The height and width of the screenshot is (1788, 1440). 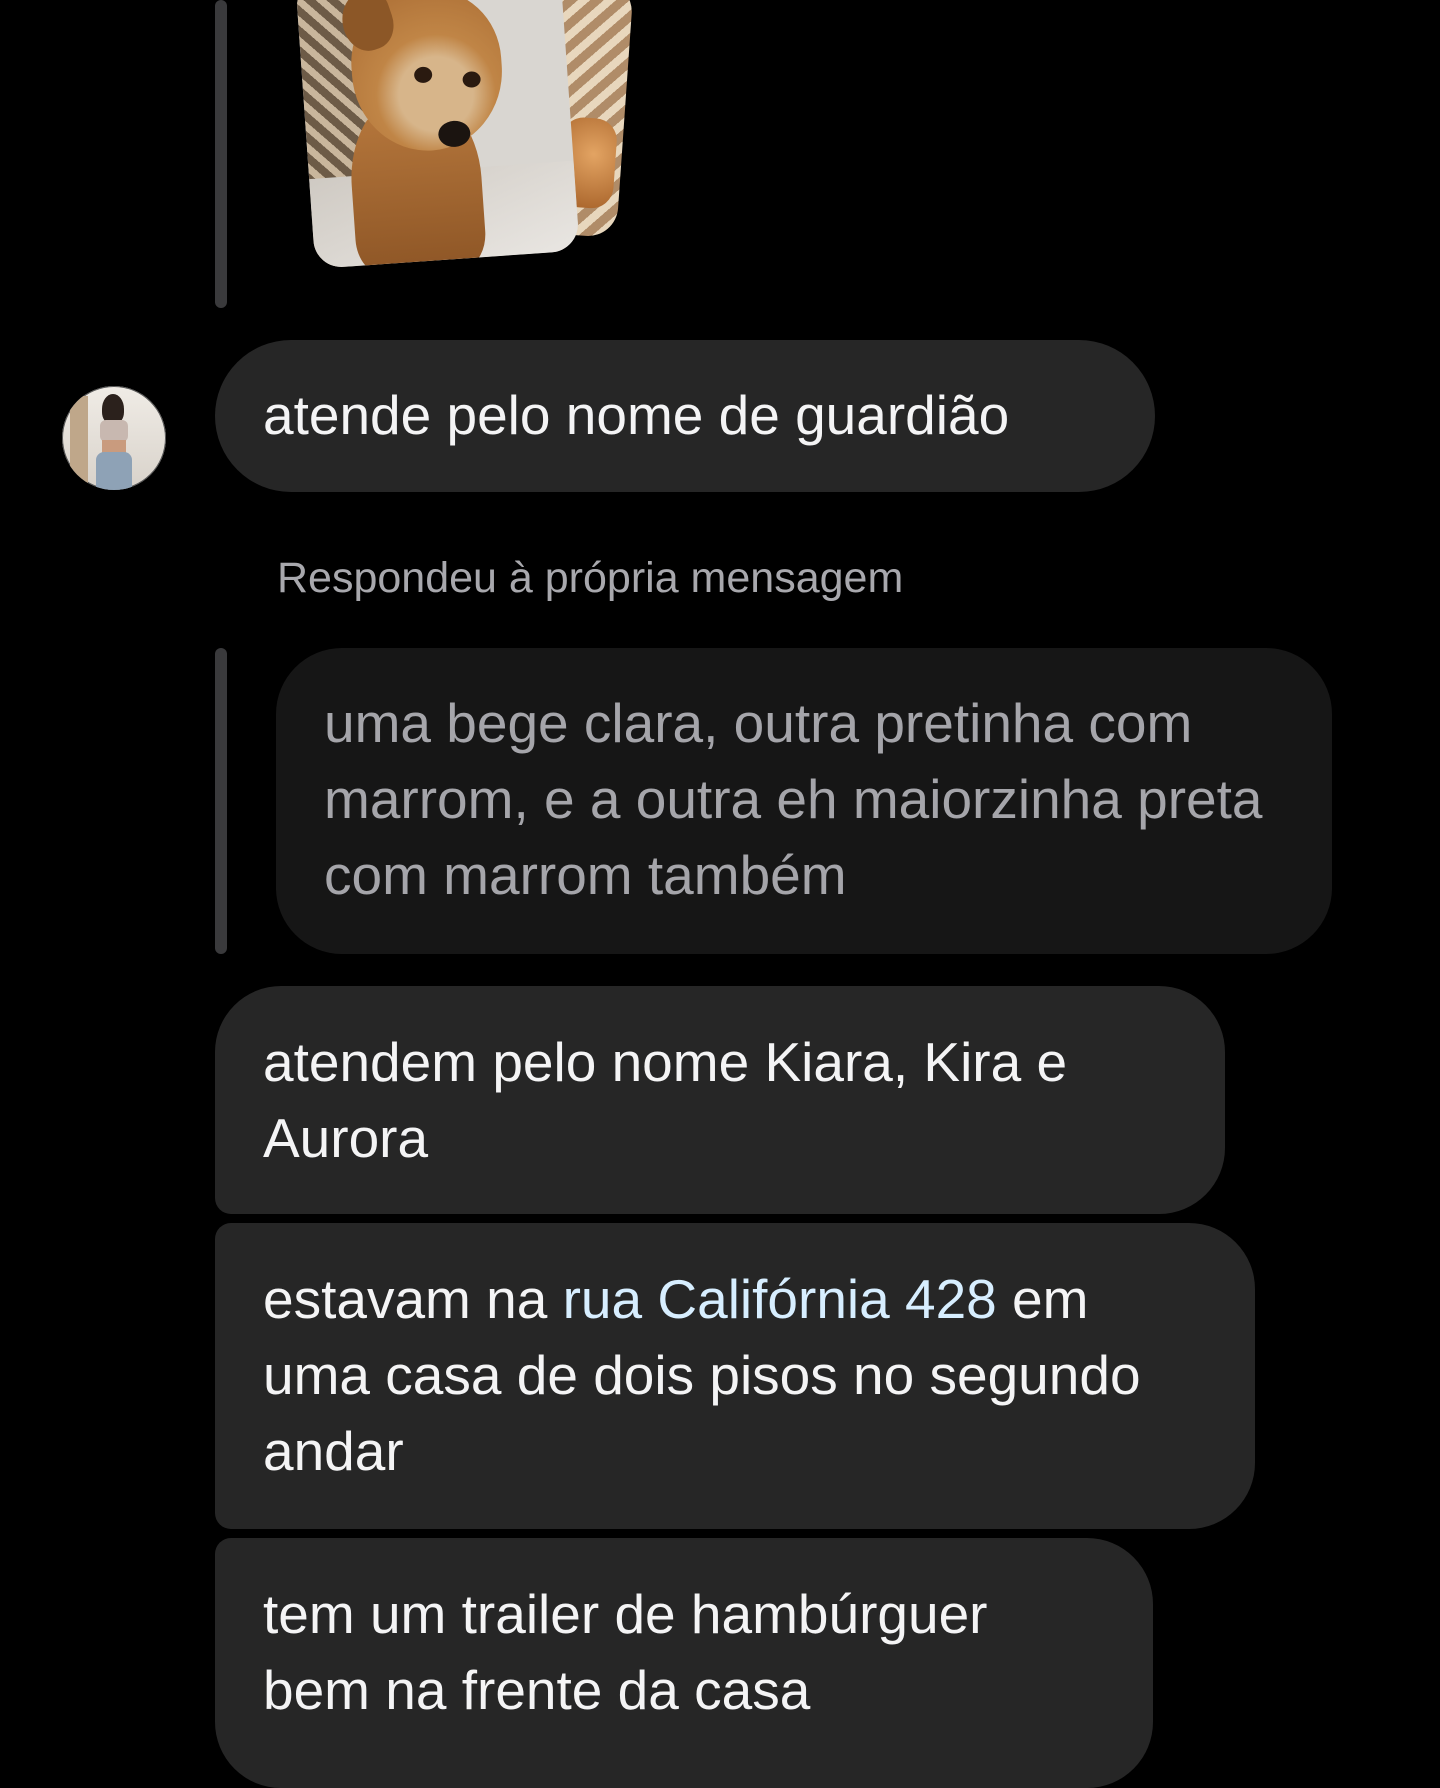 I want to click on dog-photo-front, so click(x=437, y=134).